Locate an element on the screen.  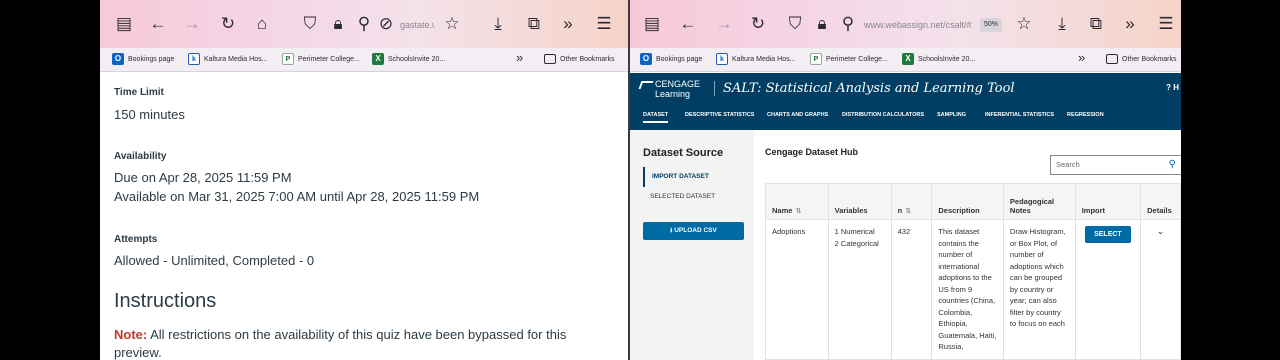
excel-icon: X is located at coordinates (908, 59).